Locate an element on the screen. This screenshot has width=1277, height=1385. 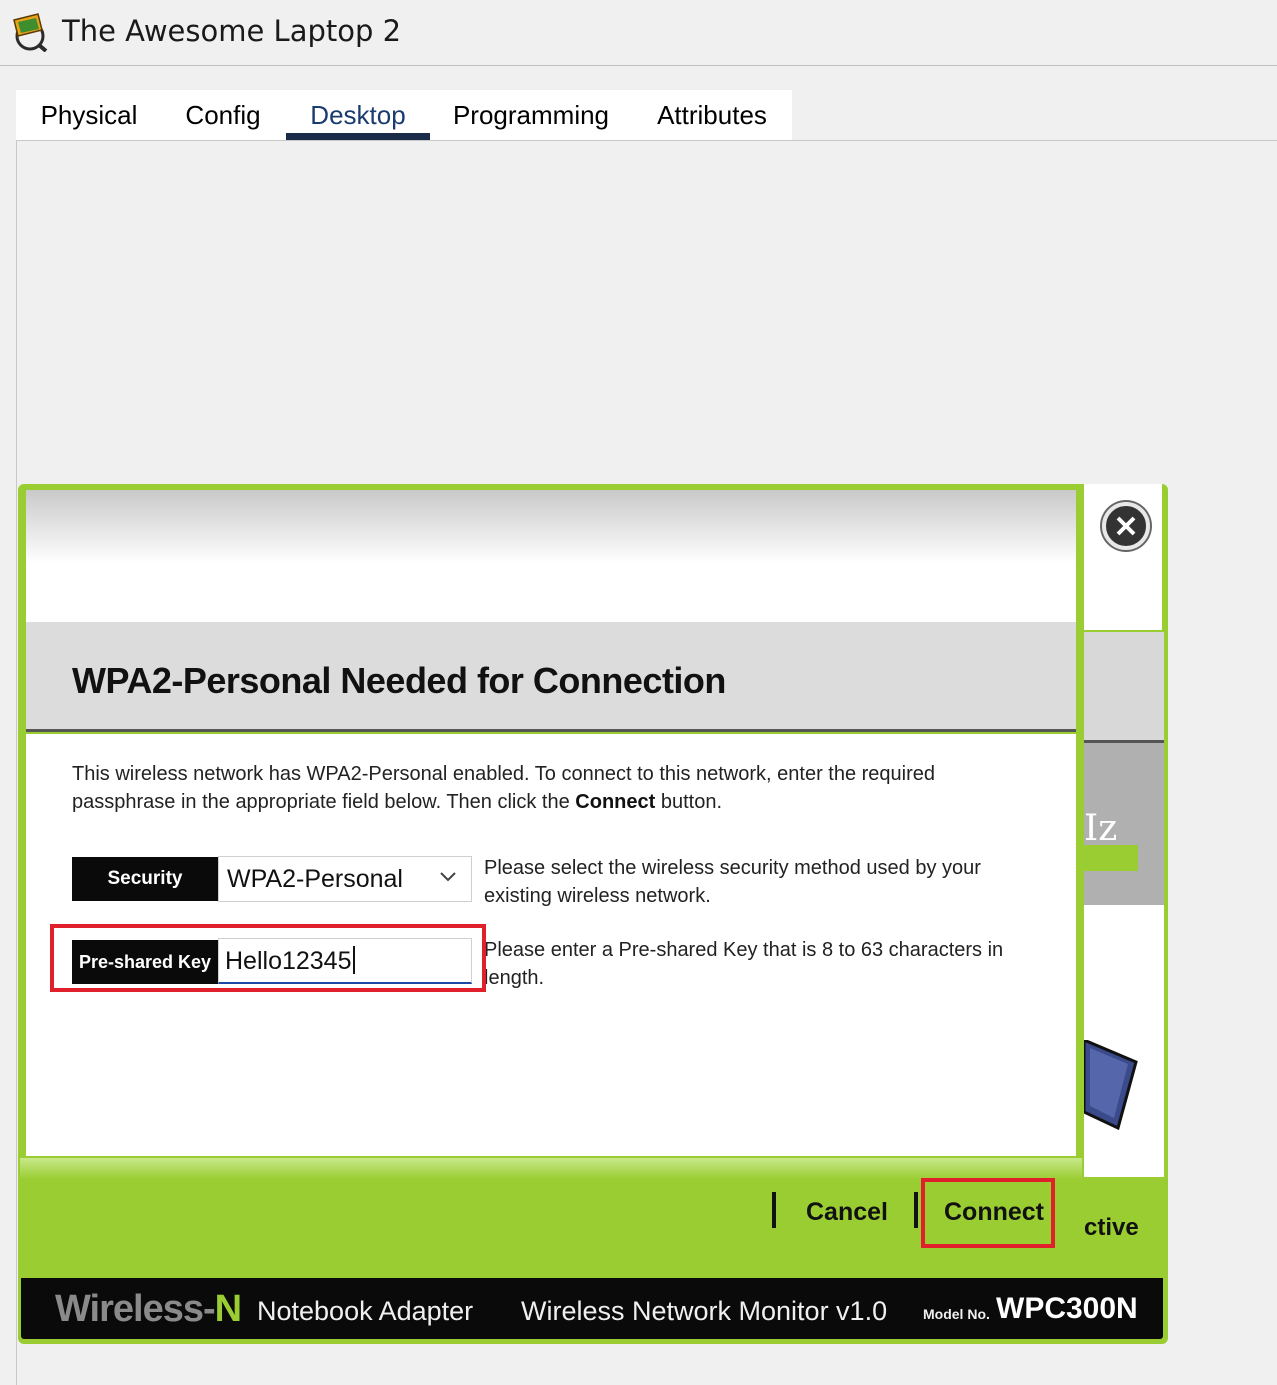
dialog-top-panel is located at coordinates (551, 557).